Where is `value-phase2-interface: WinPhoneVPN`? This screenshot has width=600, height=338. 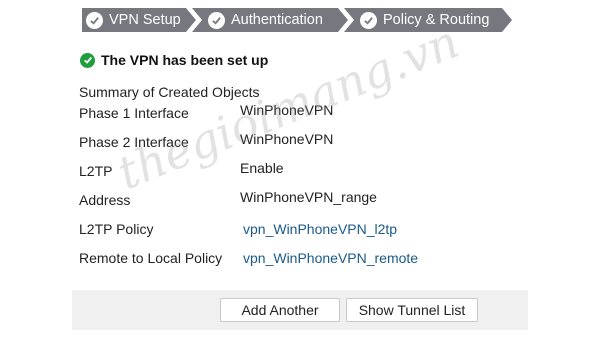
value-phase2-interface: WinPhoneVPN is located at coordinates (287, 139).